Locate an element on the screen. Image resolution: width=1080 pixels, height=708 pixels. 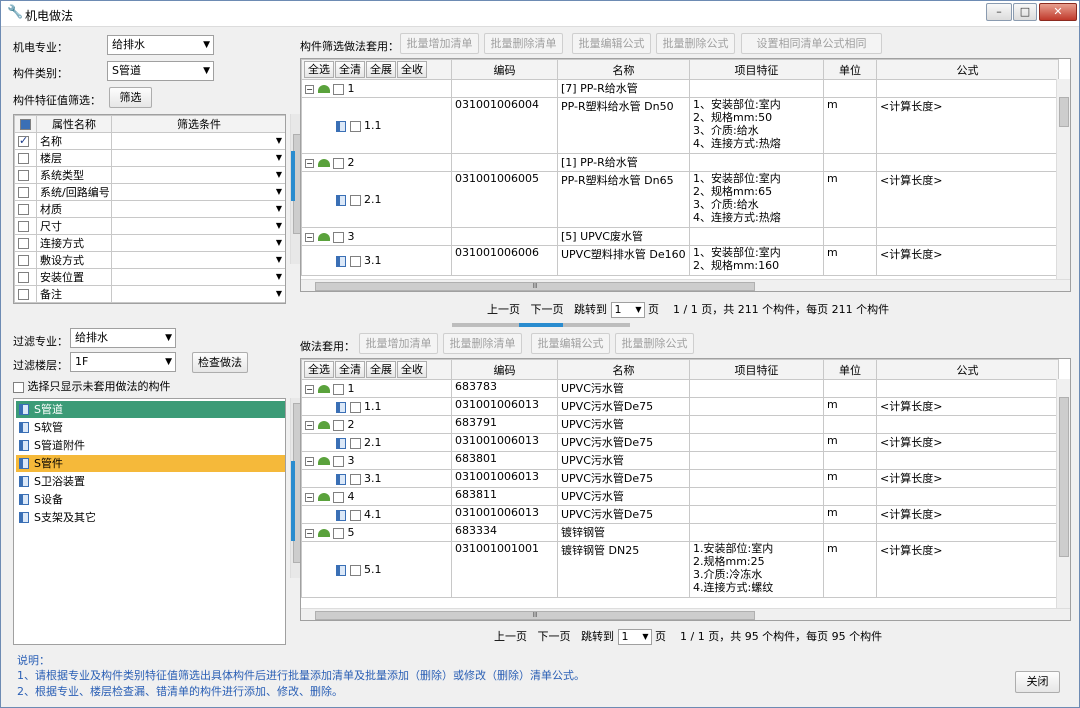
row-index-cell: 5.1 is located at coordinates (376, 569).